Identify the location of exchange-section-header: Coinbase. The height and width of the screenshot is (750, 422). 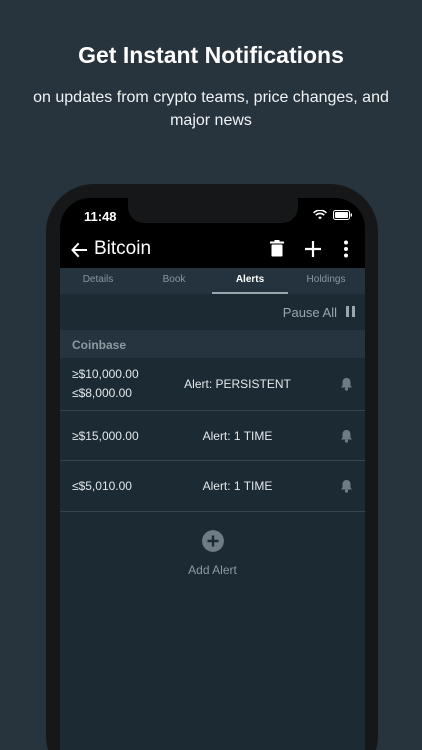
(212, 344).